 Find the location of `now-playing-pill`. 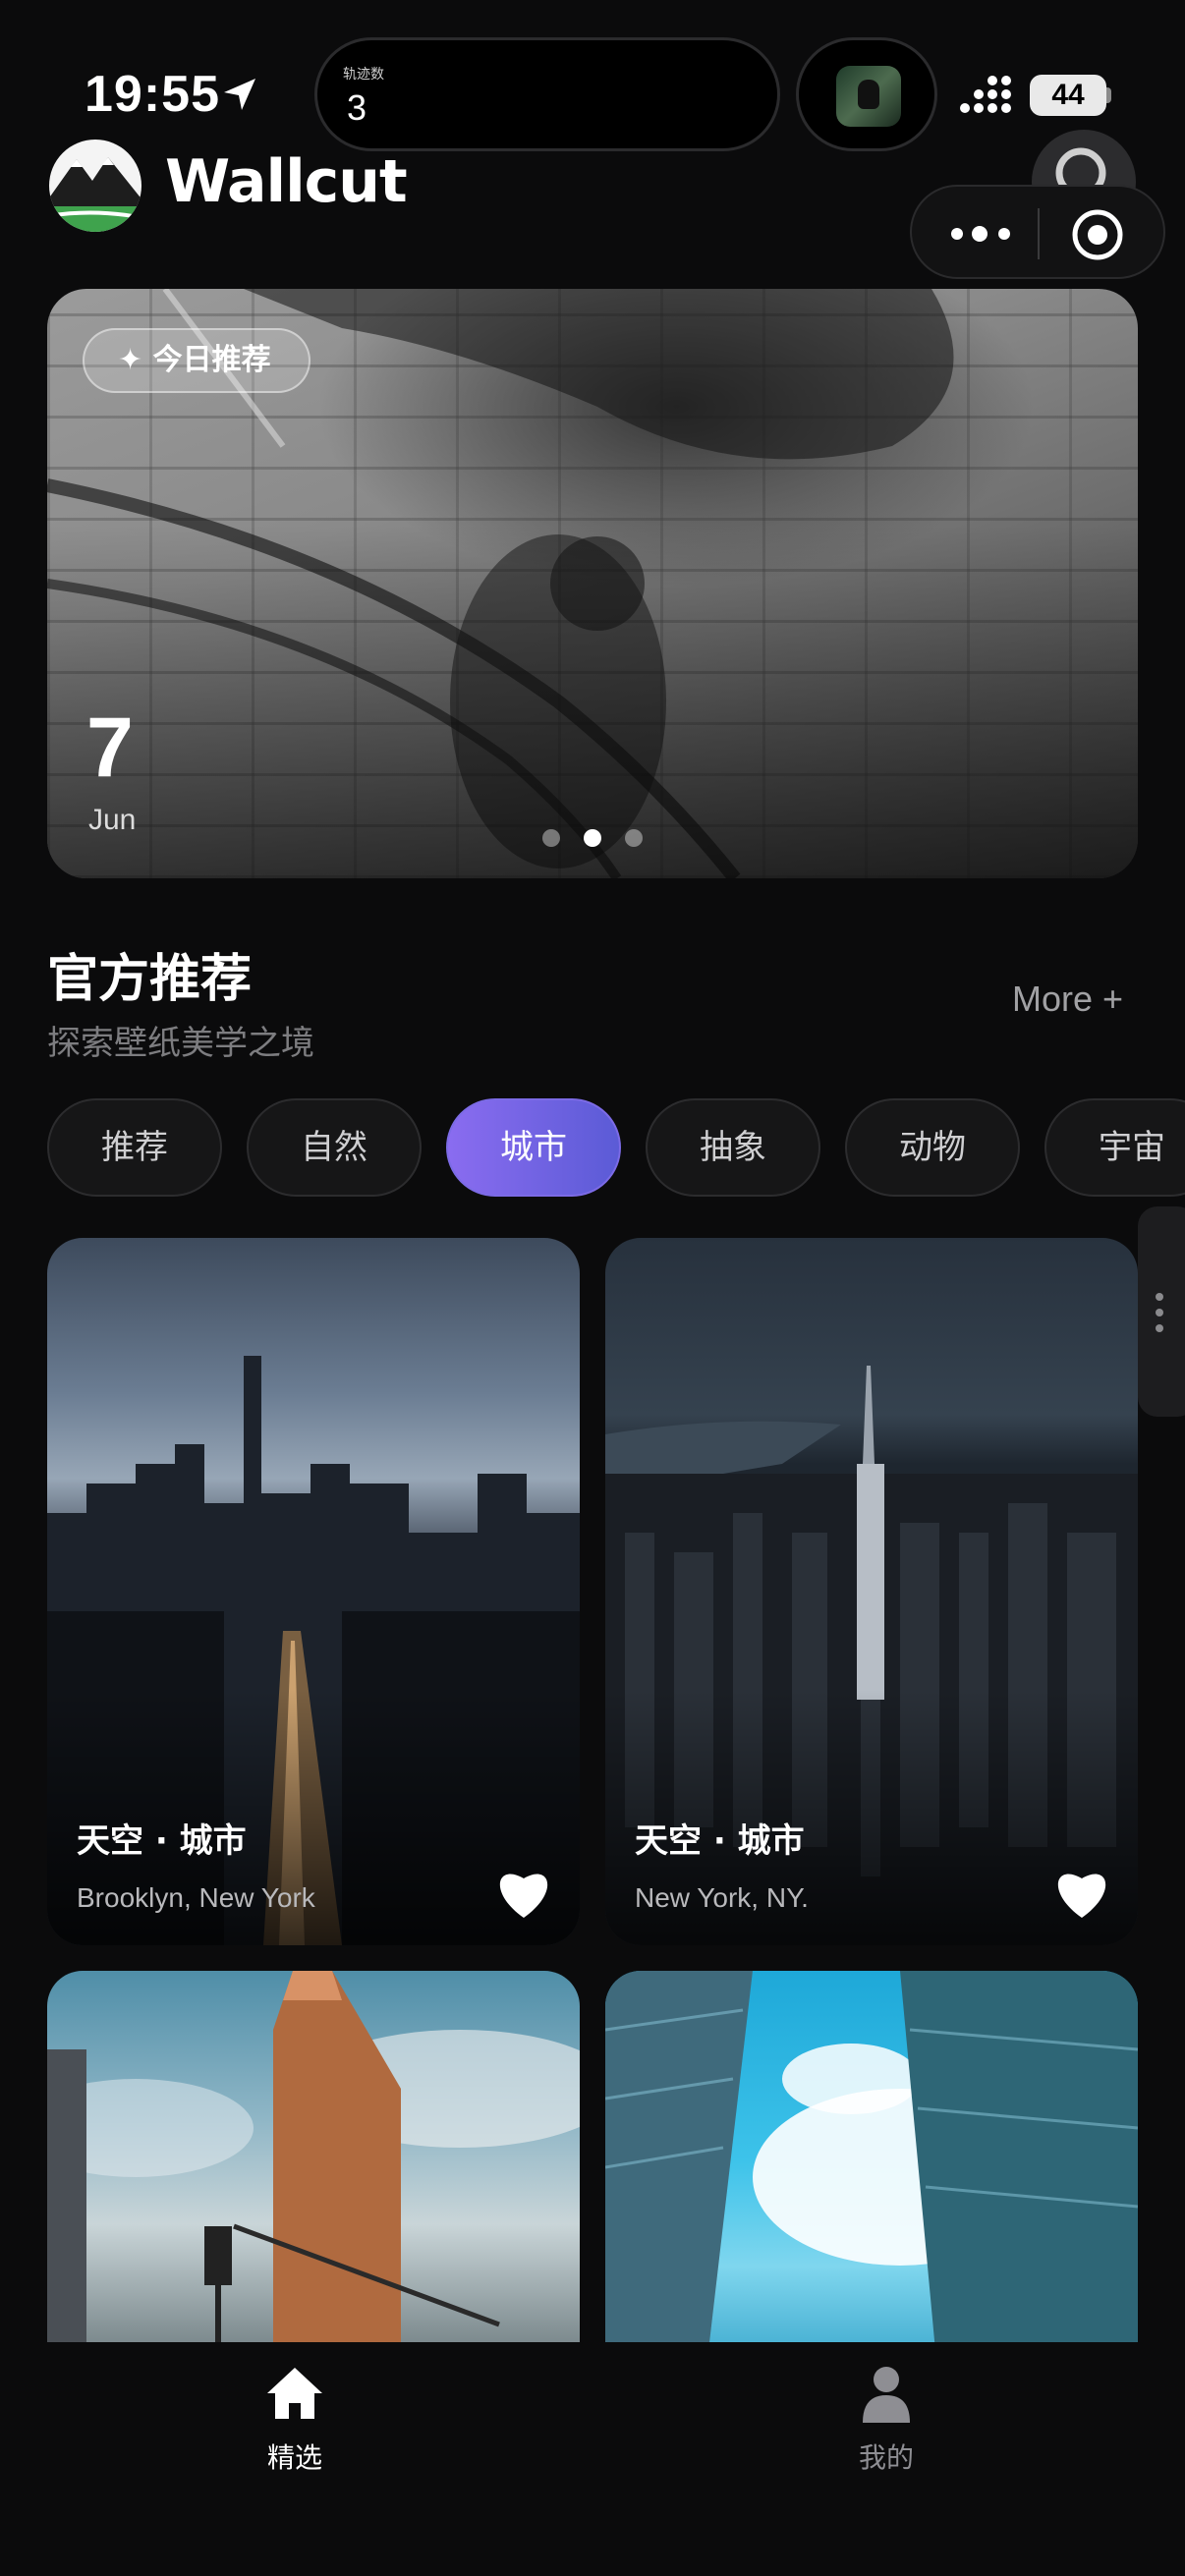

now-playing-pill is located at coordinates (867, 94).